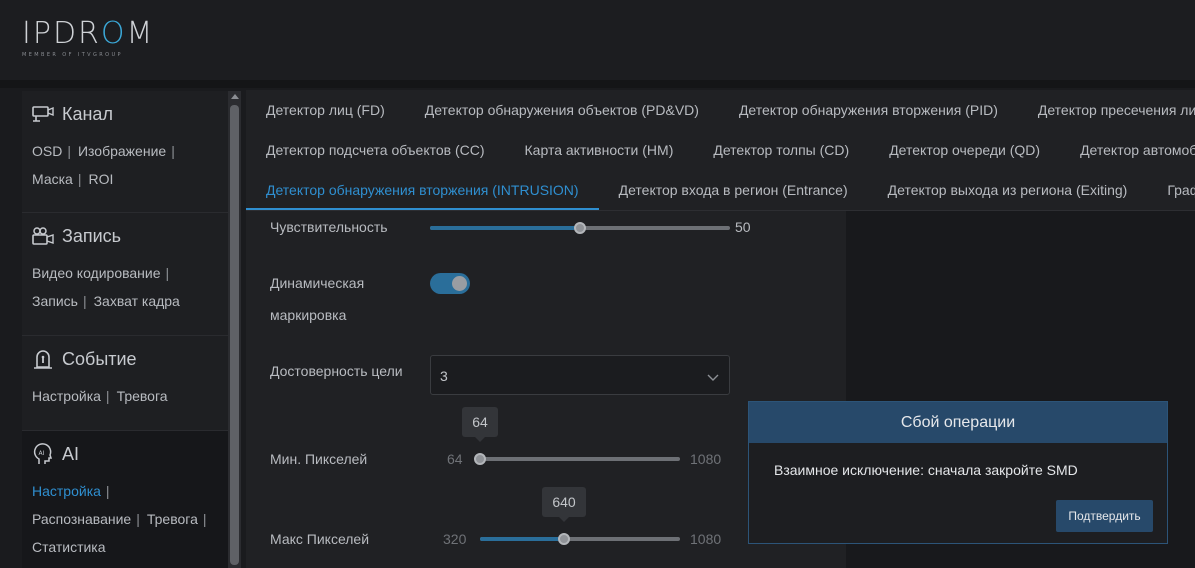 This screenshot has width=1195, height=568. Describe the element at coordinates (444, 376) in the screenshot. I see `target-confidence-value: 3` at that location.